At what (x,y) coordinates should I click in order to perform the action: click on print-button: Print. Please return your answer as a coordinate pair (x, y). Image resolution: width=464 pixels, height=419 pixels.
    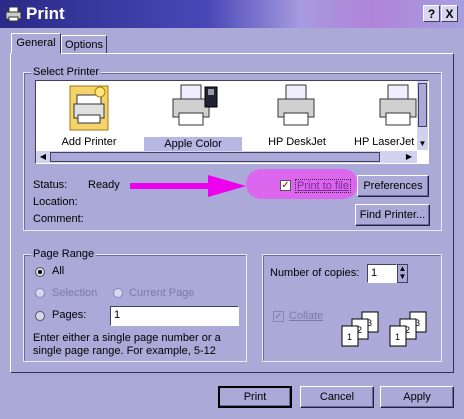
    Looking at the image, I should click on (255, 397).